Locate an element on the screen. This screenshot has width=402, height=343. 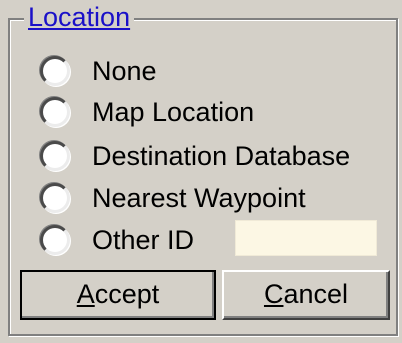
radio-nearest-waypoint: Nearest Waypoint is located at coordinates (173, 198).